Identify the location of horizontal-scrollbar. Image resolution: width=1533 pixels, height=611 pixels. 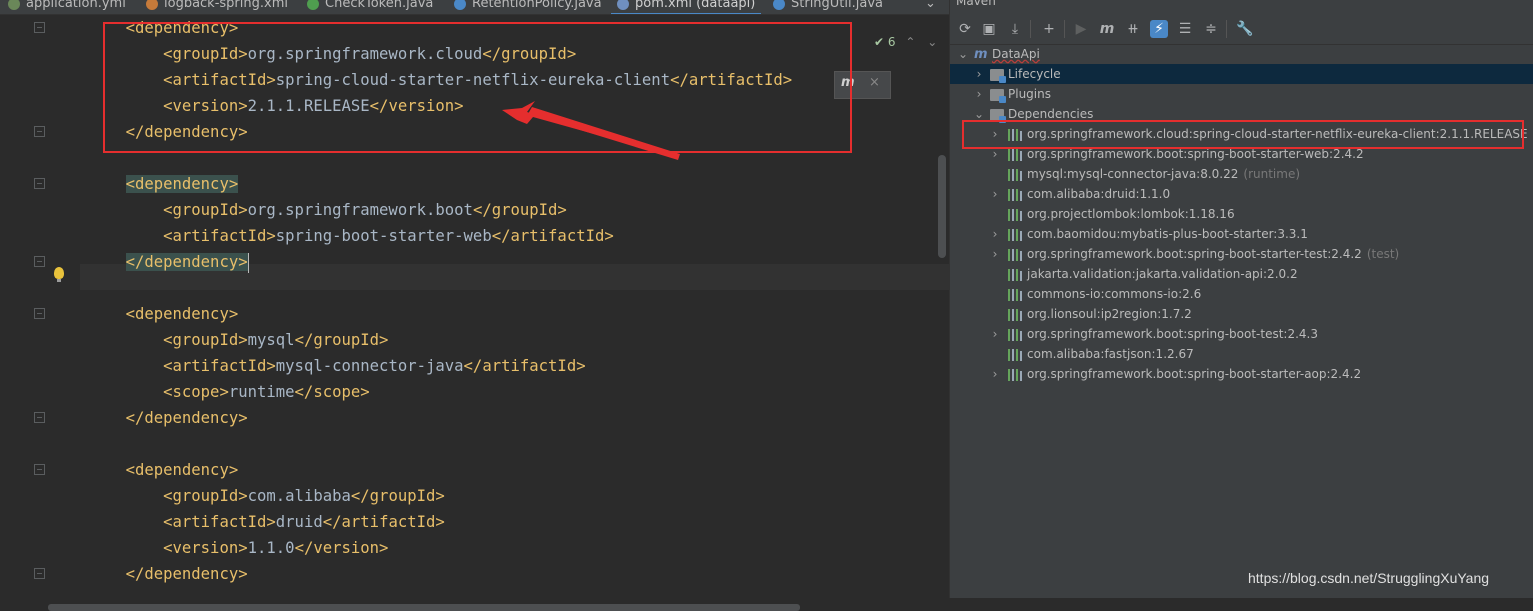
(424, 607).